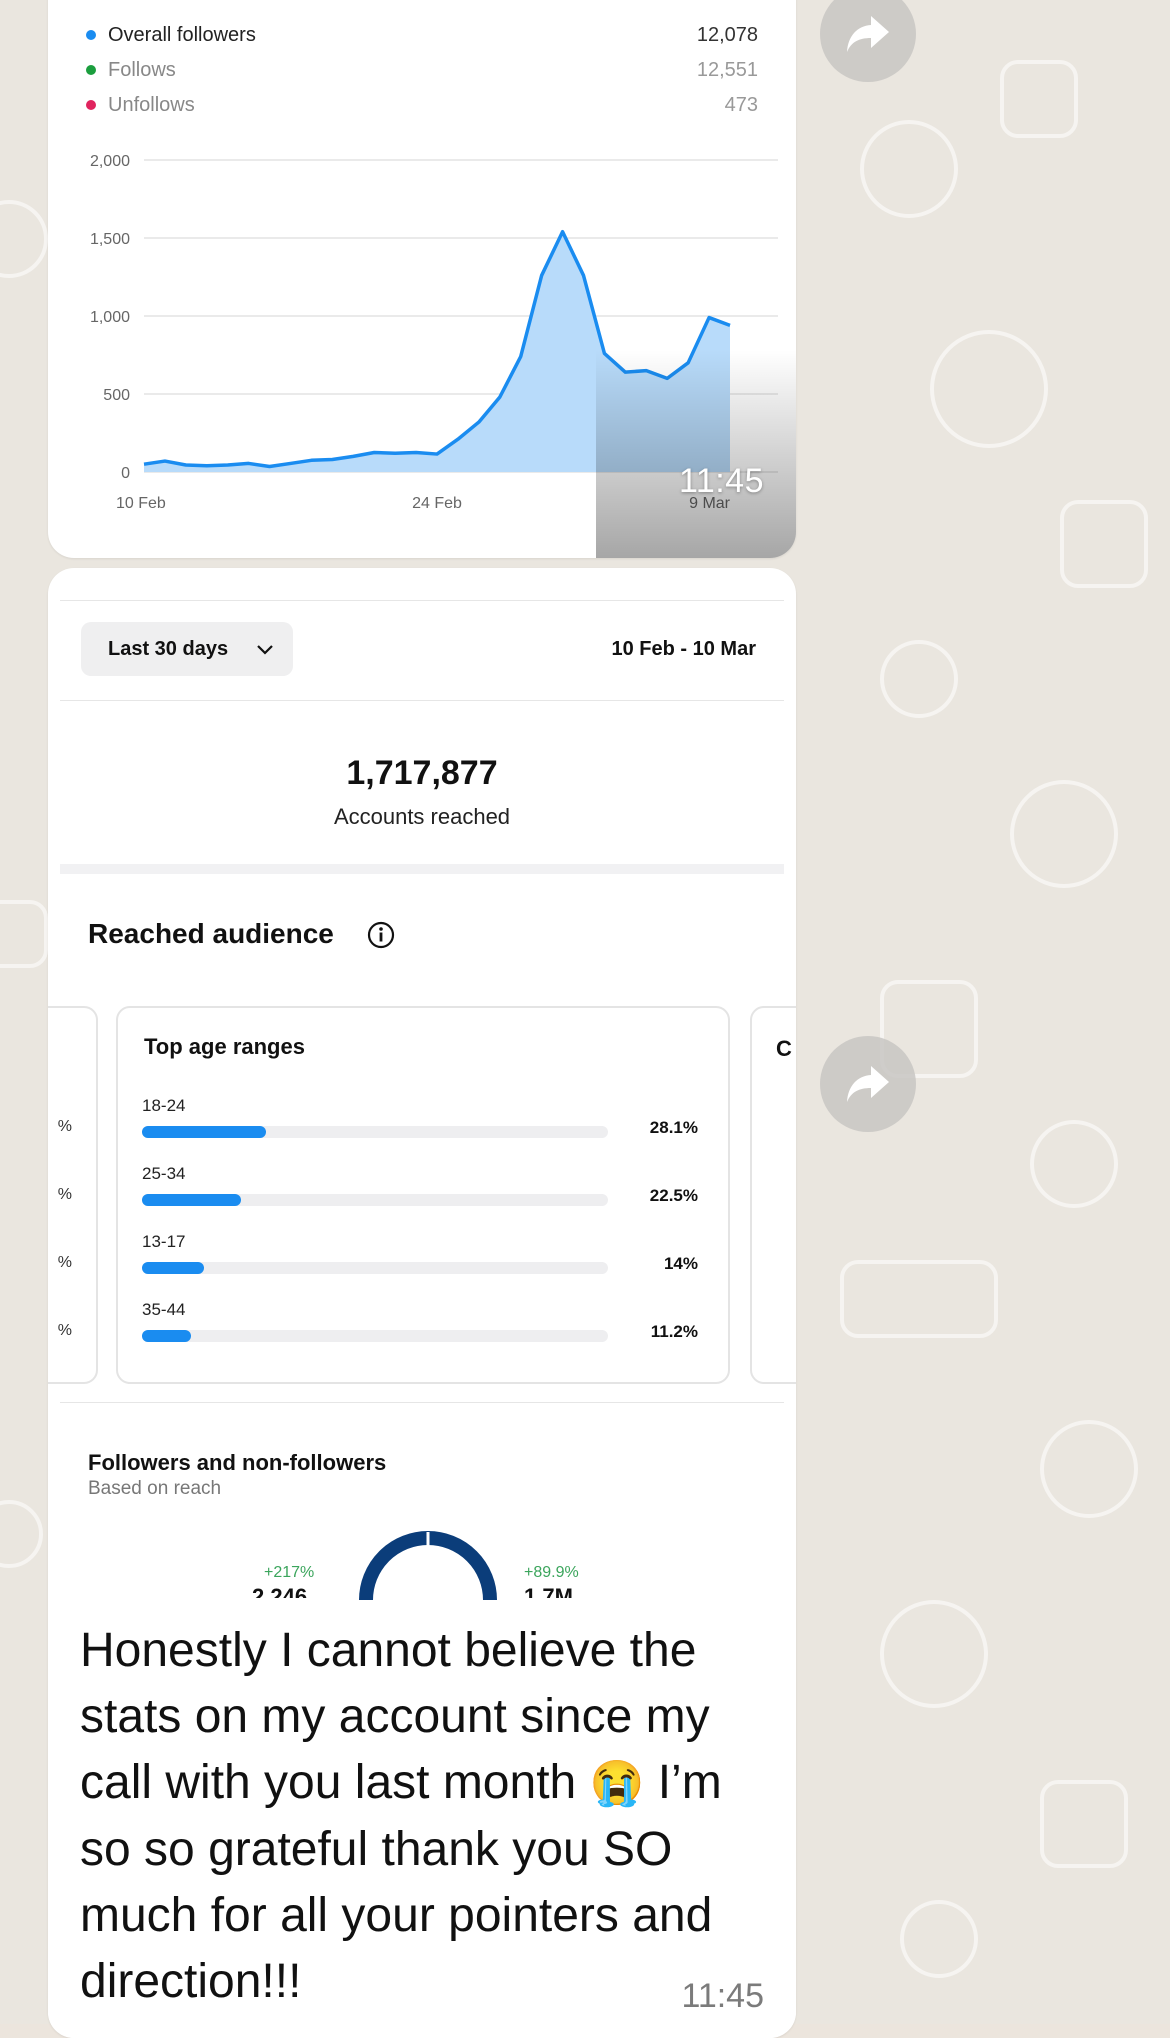  I want to click on reached-audience-title: Reached audience, so click(211, 934).